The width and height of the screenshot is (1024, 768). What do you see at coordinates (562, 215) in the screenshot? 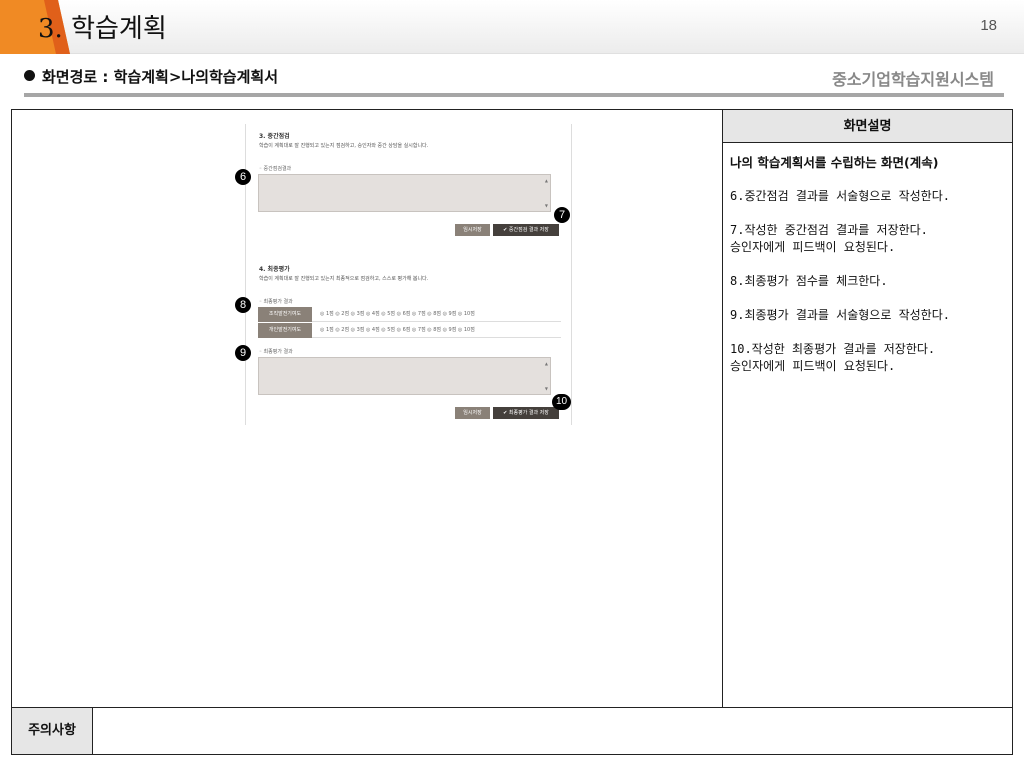
I see `marker-7: 7` at bounding box center [562, 215].